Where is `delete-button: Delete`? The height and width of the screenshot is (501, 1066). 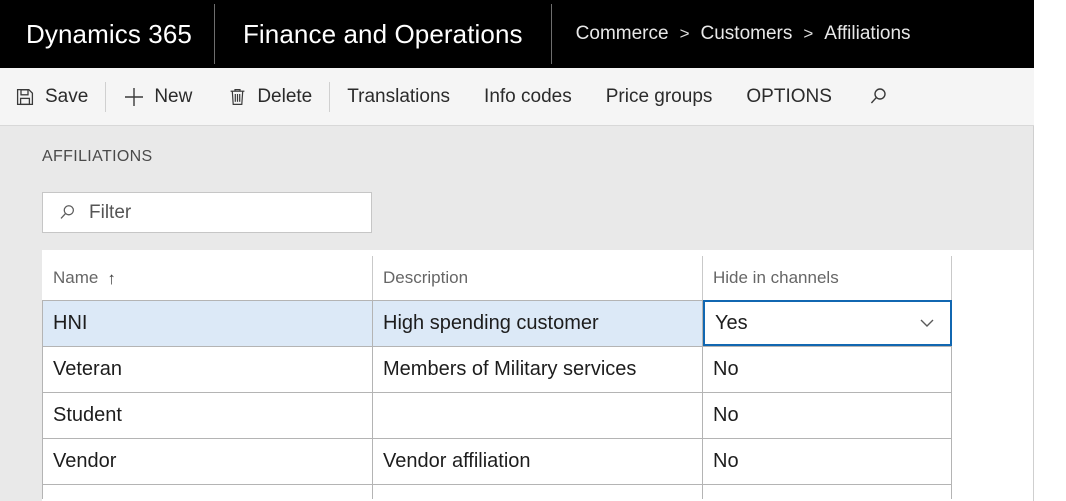
delete-button: Delete is located at coordinates (269, 96).